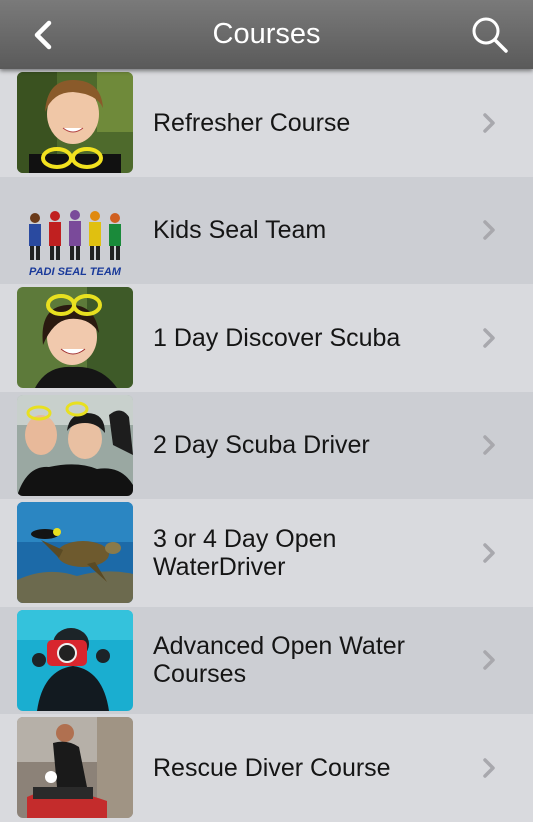 The height and width of the screenshot is (822, 533). I want to click on woman-with-dive-mask-photo, so click(75, 122).